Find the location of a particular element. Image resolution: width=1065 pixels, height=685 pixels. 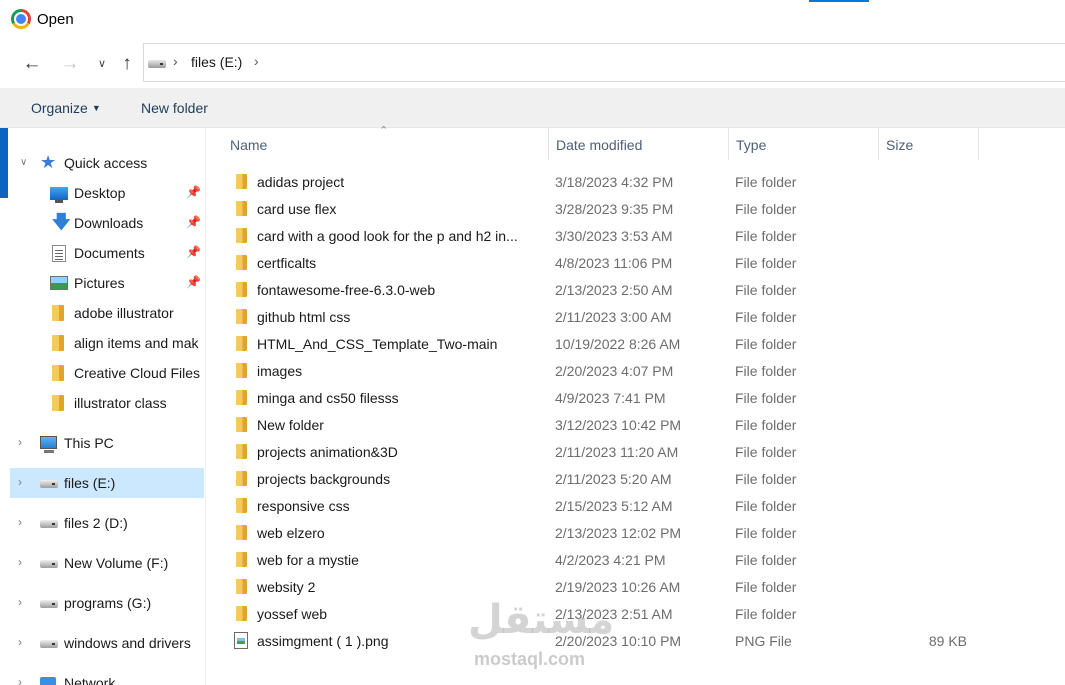

date-modified: 3/28/2023 9:35 PM is located at coordinates (614, 209).